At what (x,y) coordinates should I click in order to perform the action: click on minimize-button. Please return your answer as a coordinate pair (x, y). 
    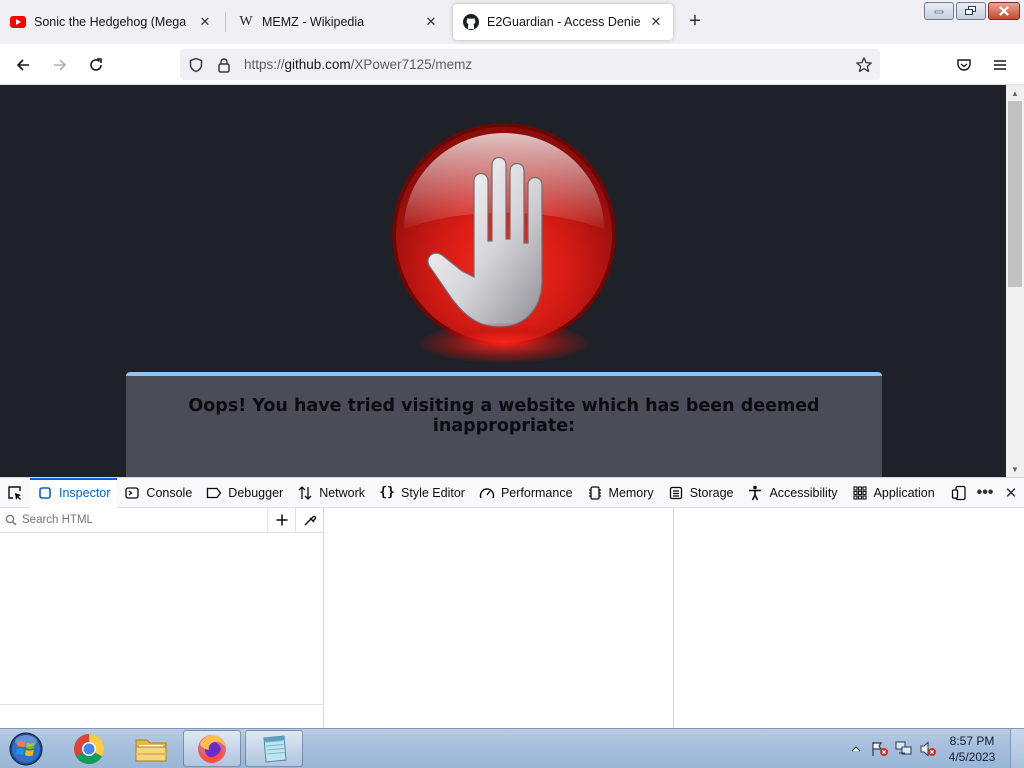
    Looking at the image, I should click on (939, 11).